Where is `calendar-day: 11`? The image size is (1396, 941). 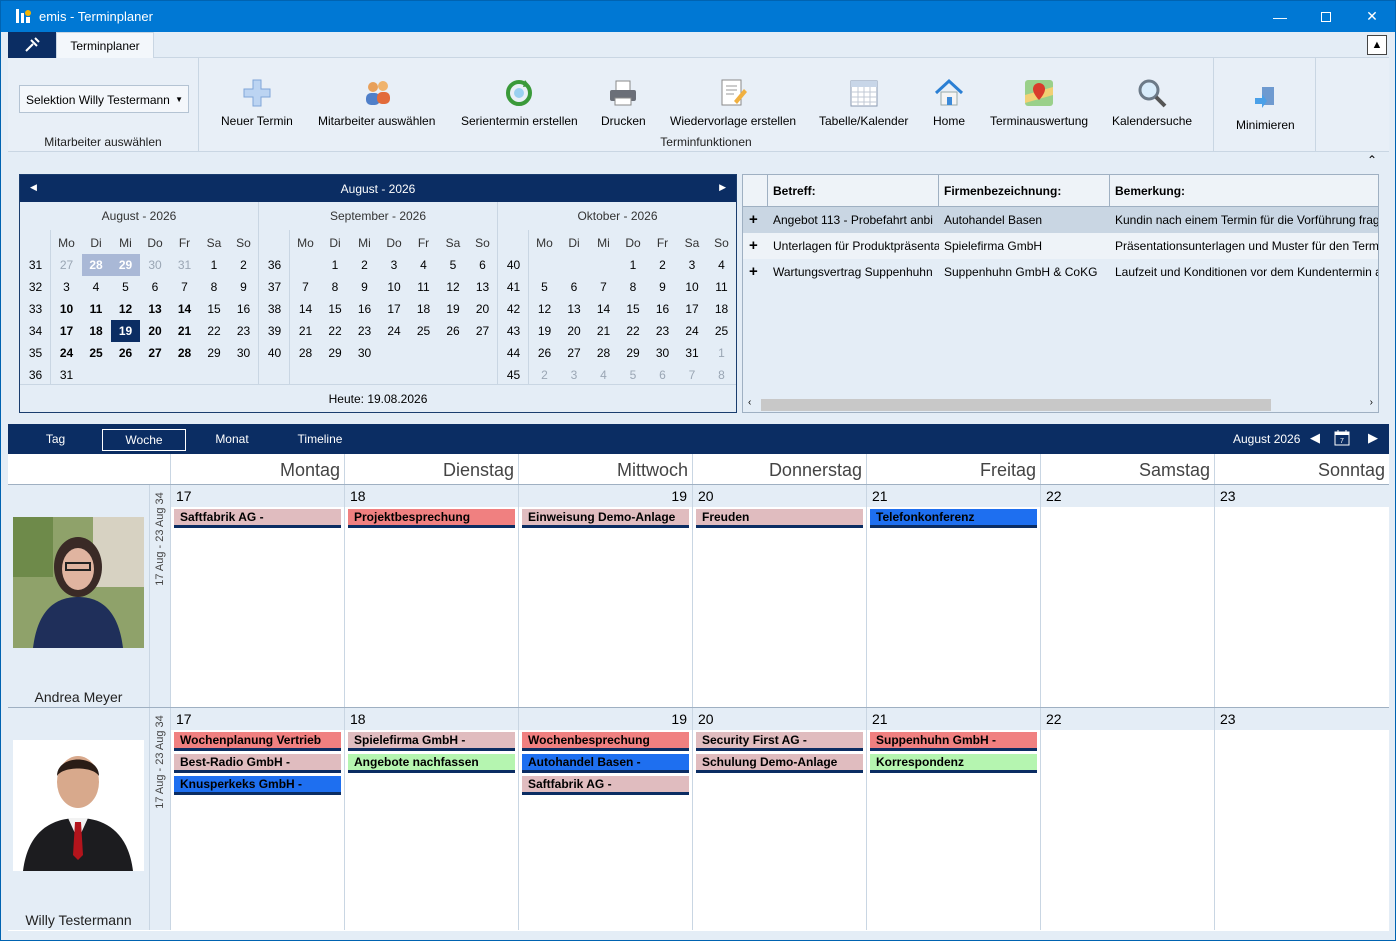
calendar-day: 11 is located at coordinates (96, 309).